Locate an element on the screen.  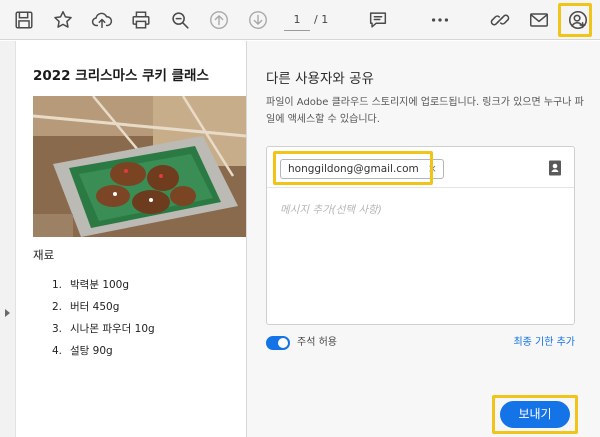
share-link-icon is located at coordinates (500, 20).